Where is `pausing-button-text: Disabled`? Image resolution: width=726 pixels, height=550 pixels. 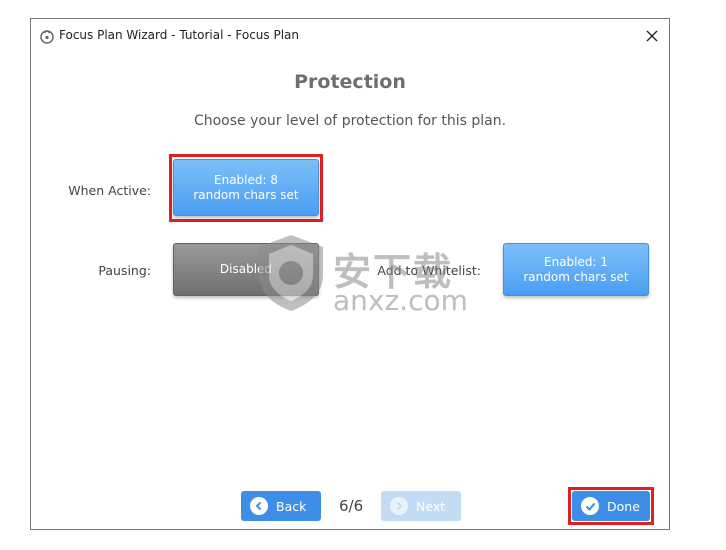 pausing-button-text: Disabled is located at coordinates (246, 269).